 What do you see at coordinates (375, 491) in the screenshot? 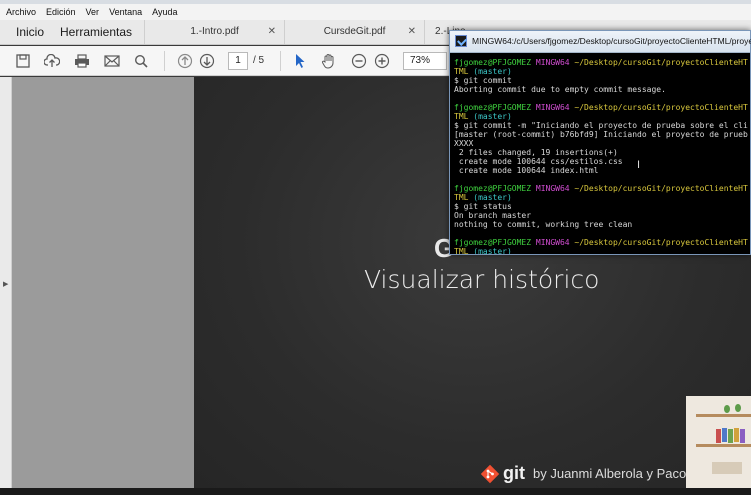
I see `bottom-edge` at bounding box center [375, 491].